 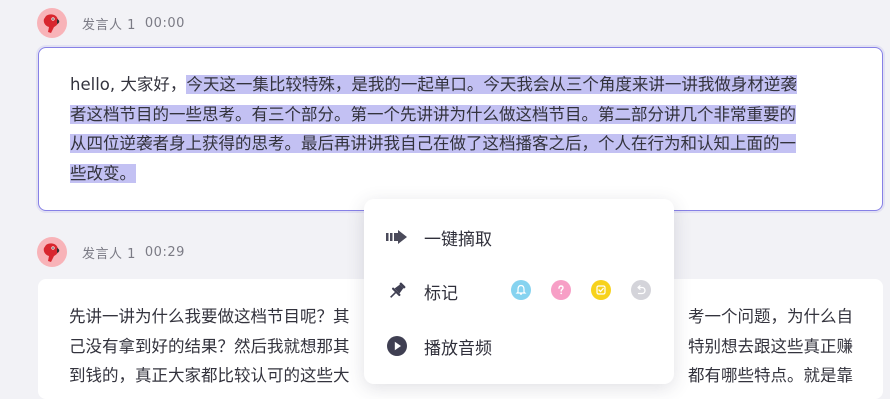 I want to click on play-icon, so click(x=397, y=346).